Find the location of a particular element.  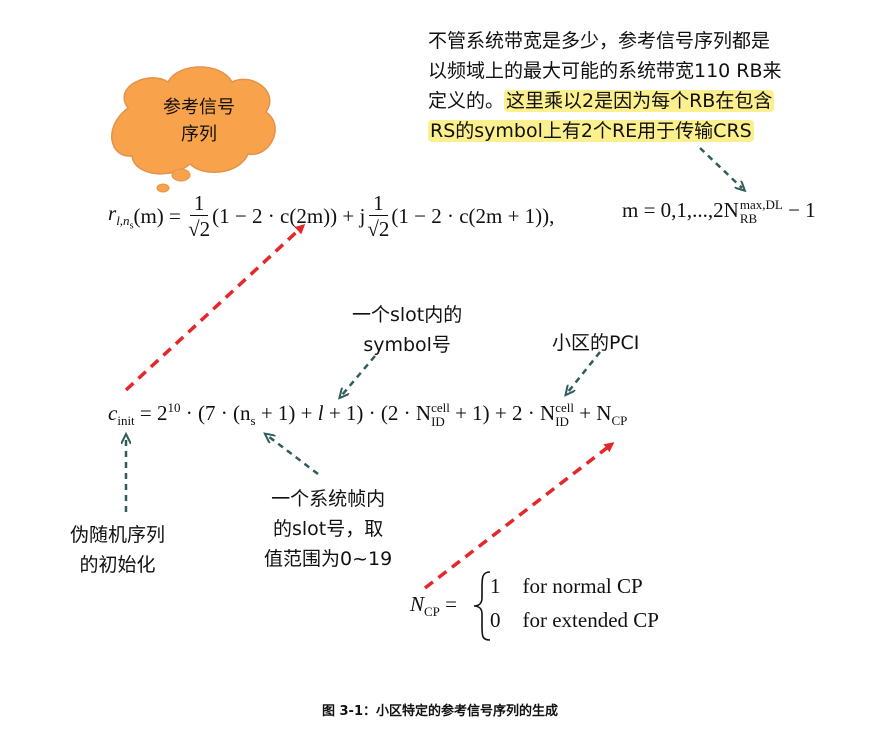

label-slot-symbol: 一个slot内的 symbol号 is located at coordinates (407, 330).